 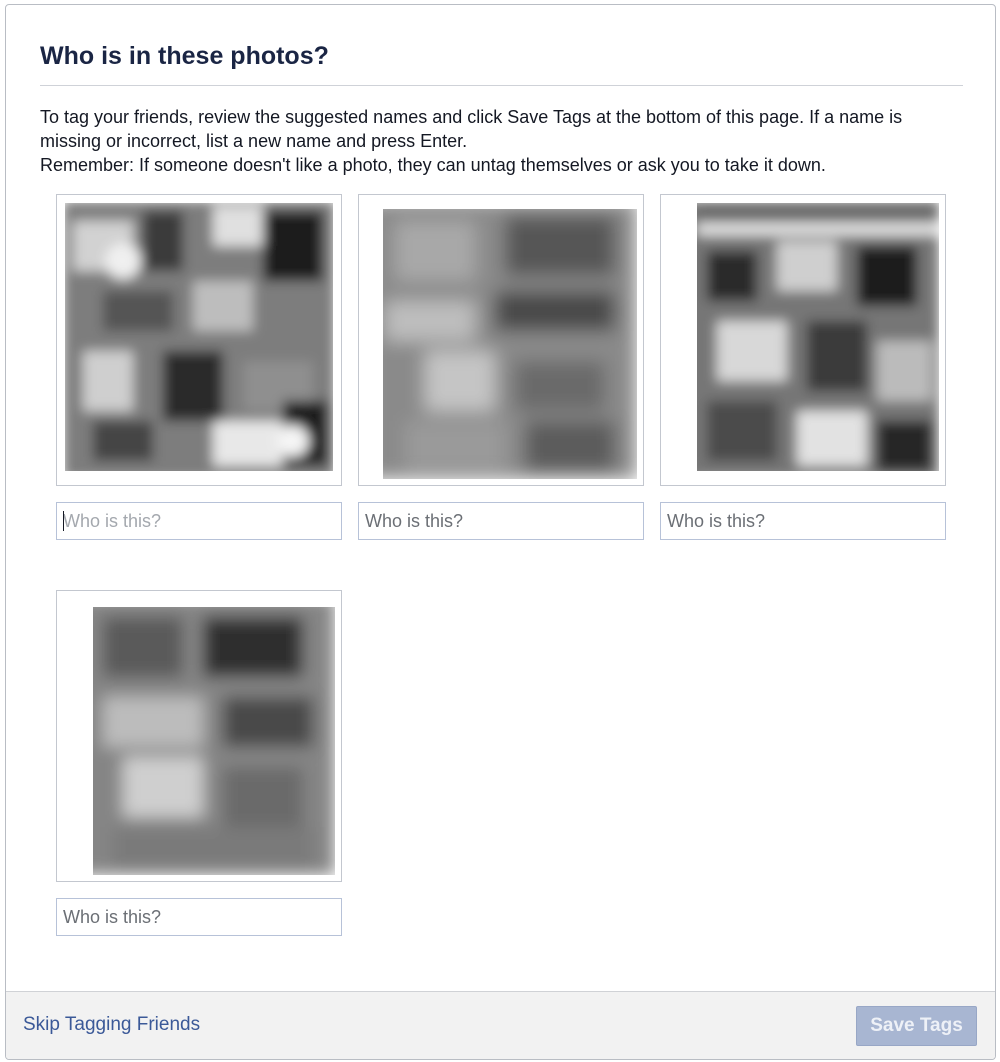 What do you see at coordinates (500, 1025) in the screenshot?
I see `dialog-footer: Skip Tagging Friends Save Tags` at bounding box center [500, 1025].